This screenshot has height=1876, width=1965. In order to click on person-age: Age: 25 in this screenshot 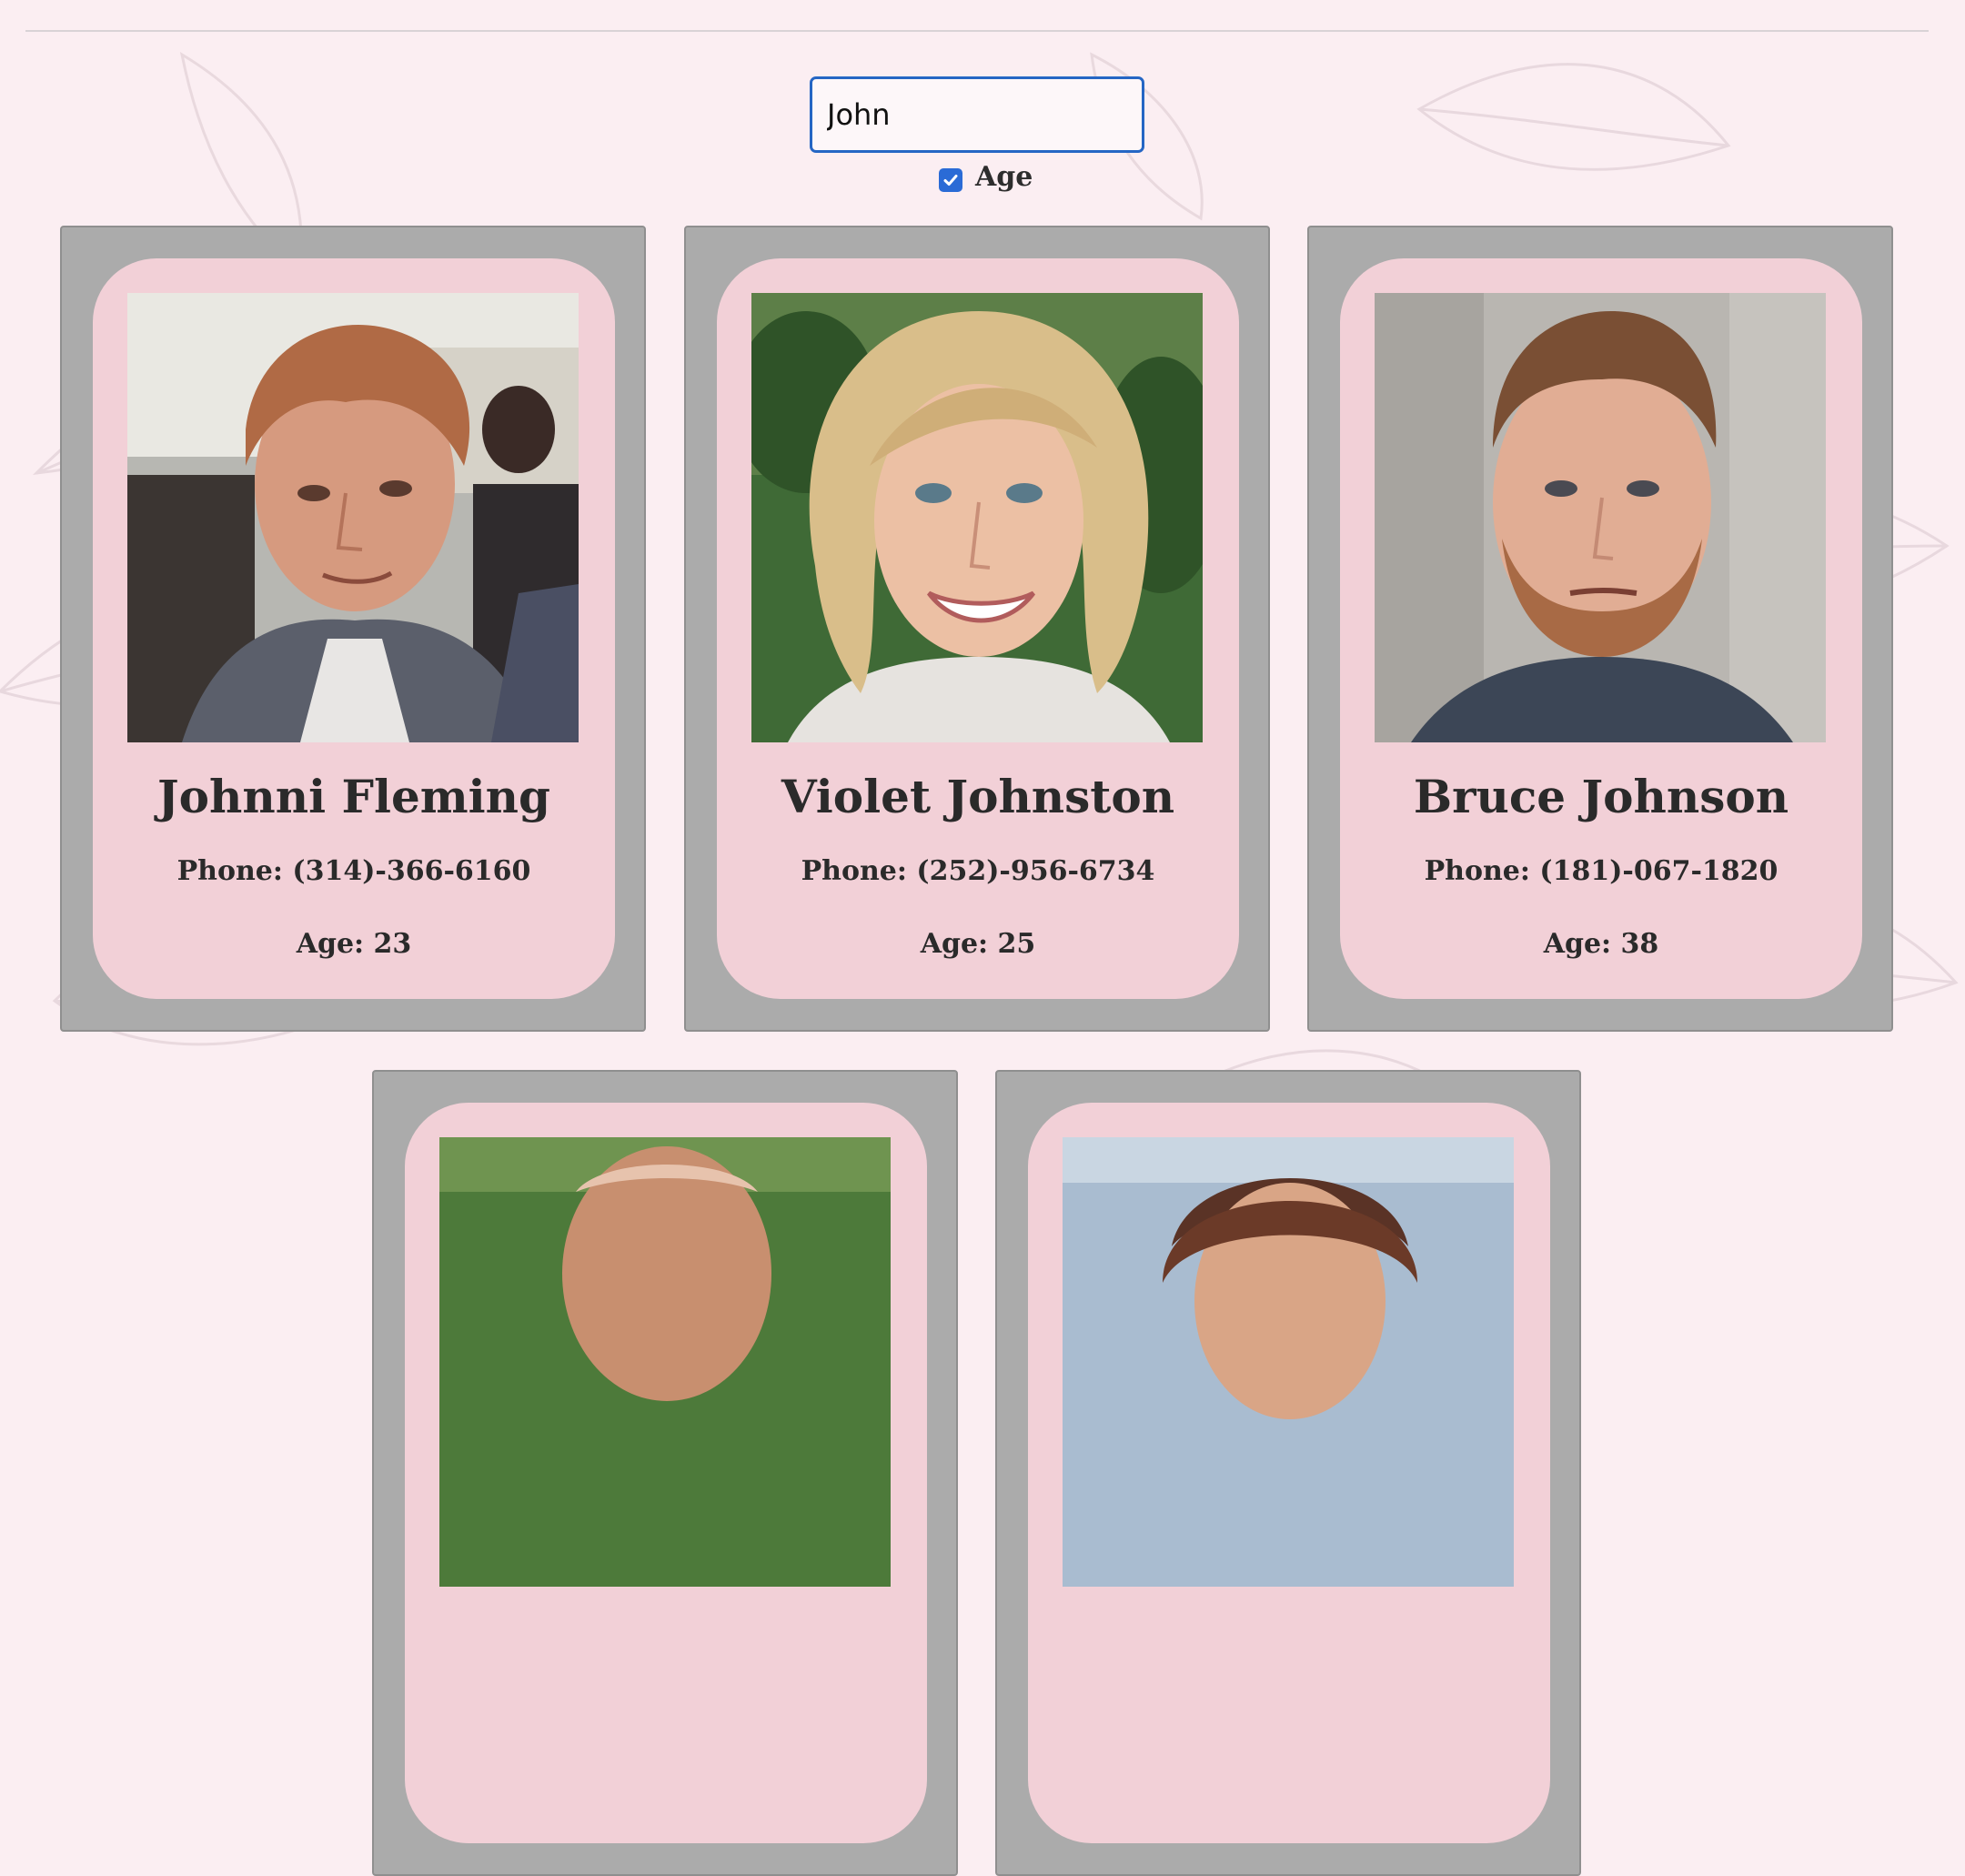, I will do `click(978, 944)`.